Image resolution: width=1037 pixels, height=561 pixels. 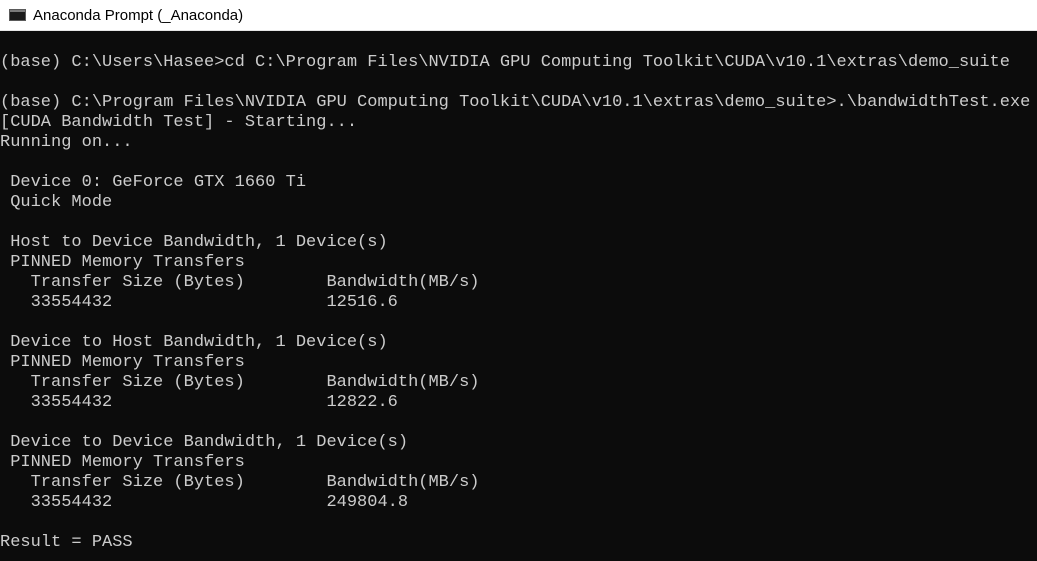 What do you see at coordinates (518, 15) in the screenshot?
I see `title-bar: Anaconda Prompt (_Anaconda)` at bounding box center [518, 15].